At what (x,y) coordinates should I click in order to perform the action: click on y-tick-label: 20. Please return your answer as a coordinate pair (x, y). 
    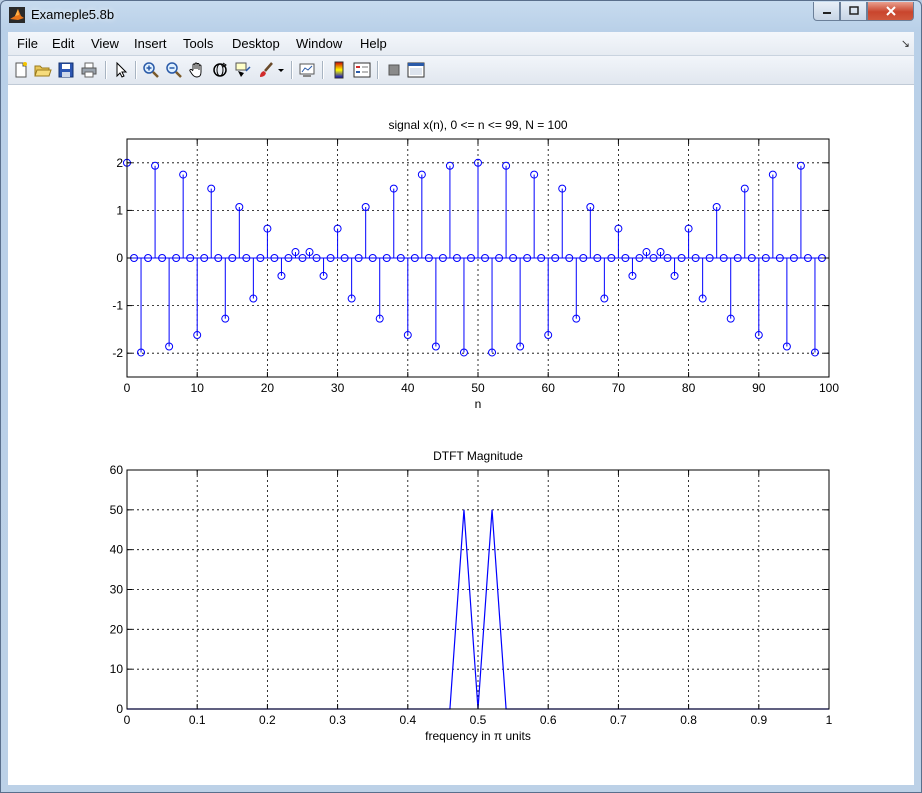
    Looking at the image, I should click on (117, 629).